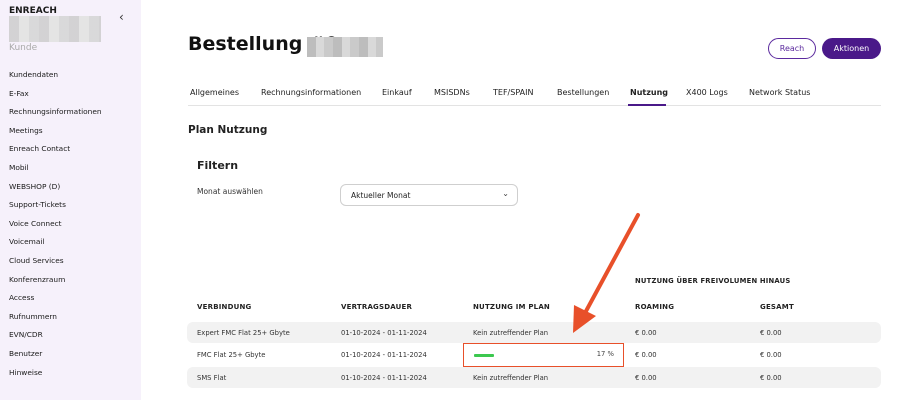 The height and width of the screenshot is (400, 908). Describe the element at coordinates (792, 48) in the screenshot. I see `reach-button: Reach` at that location.